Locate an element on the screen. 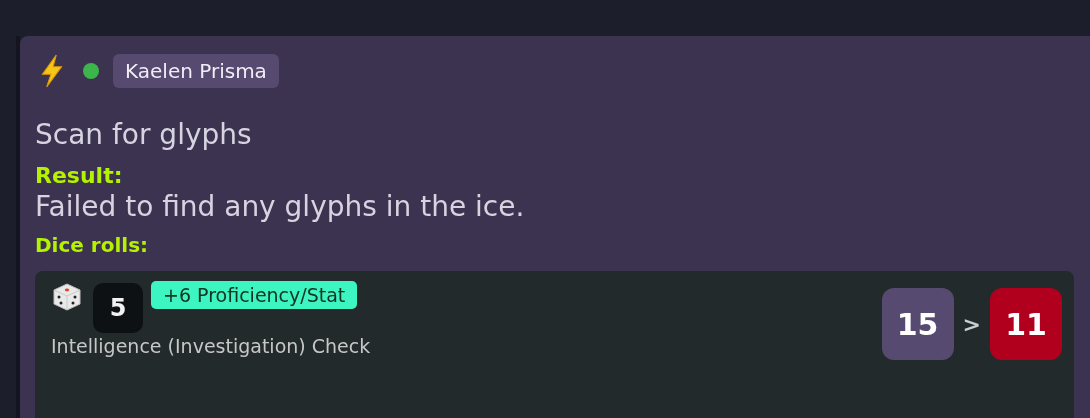 The width and height of the screenshot is (1090, 418). total-badge: 11 is located at coordinates (1026, 324).